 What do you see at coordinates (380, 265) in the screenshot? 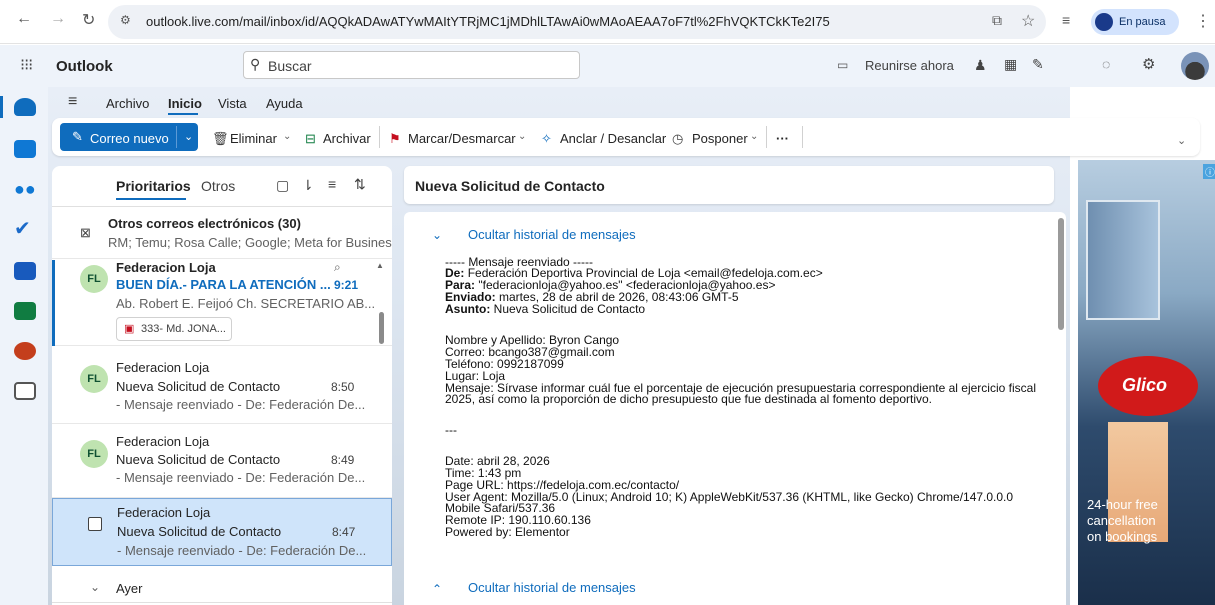
I see `scroll-up-icon: ▲` at bounding box center [380, 265].